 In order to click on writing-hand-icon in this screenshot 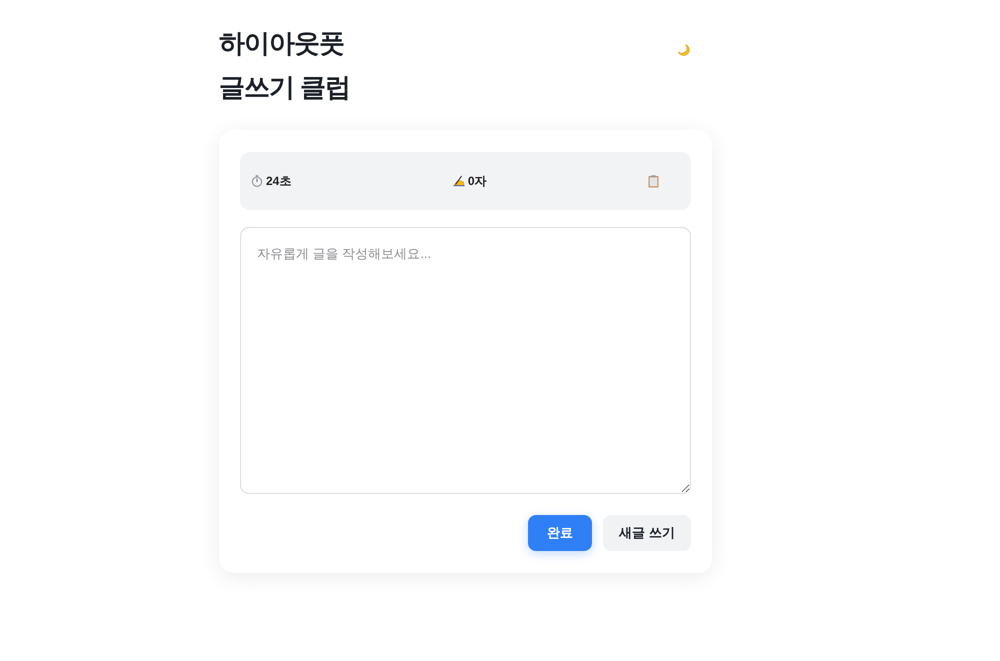, I will do `click(458, 181)`.